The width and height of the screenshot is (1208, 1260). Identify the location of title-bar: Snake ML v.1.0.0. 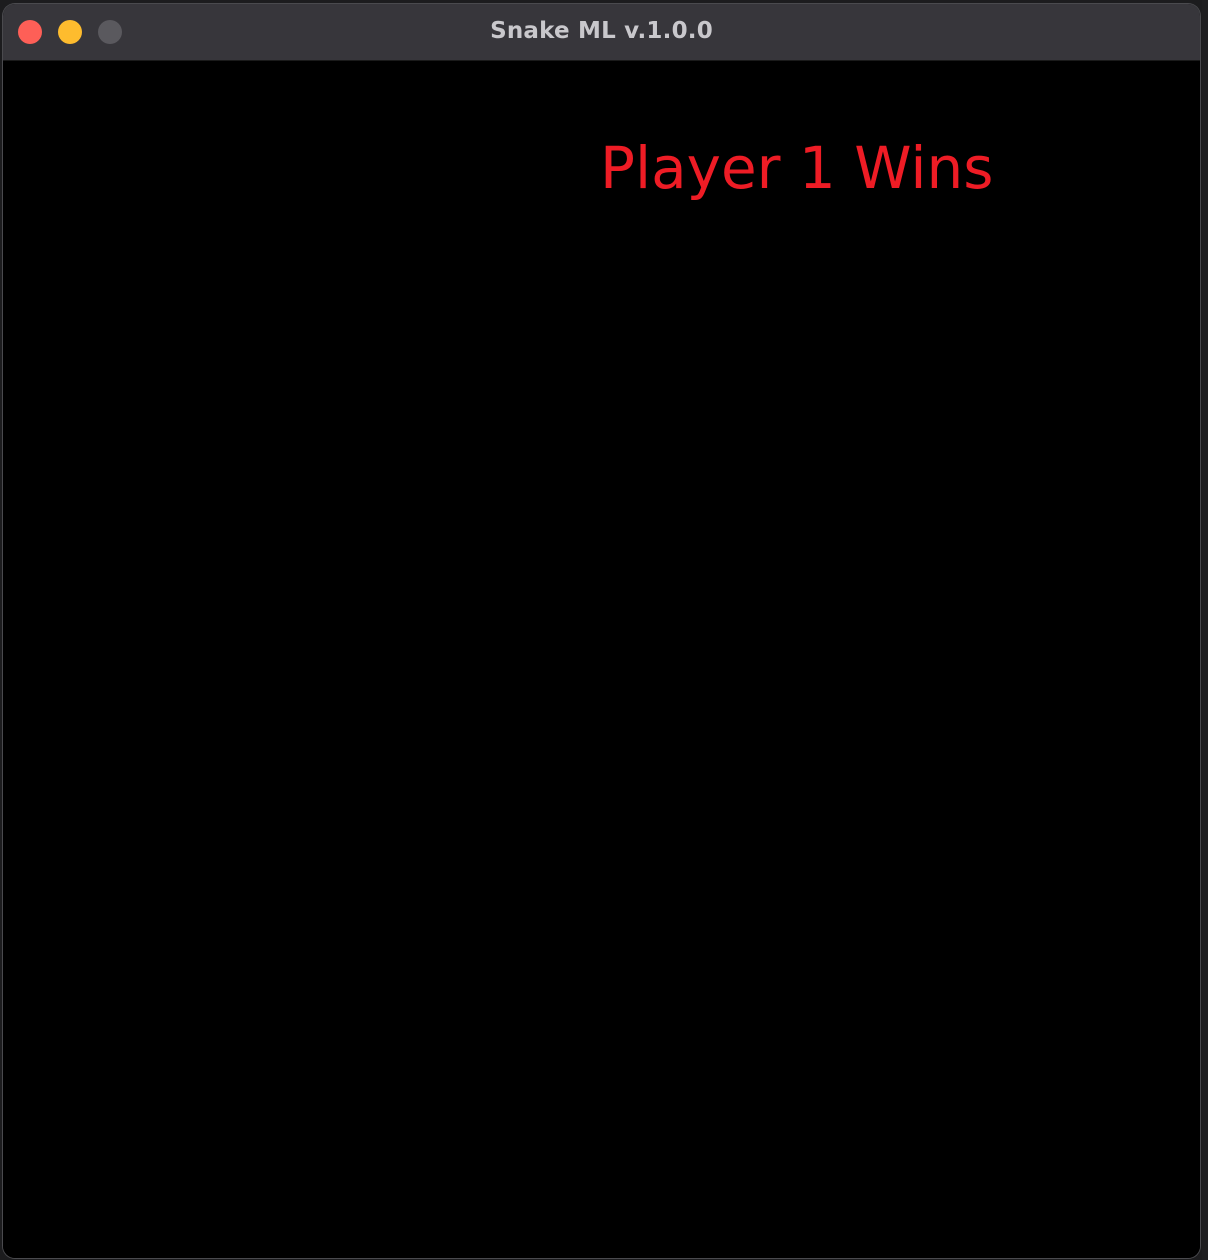
(601, 32).